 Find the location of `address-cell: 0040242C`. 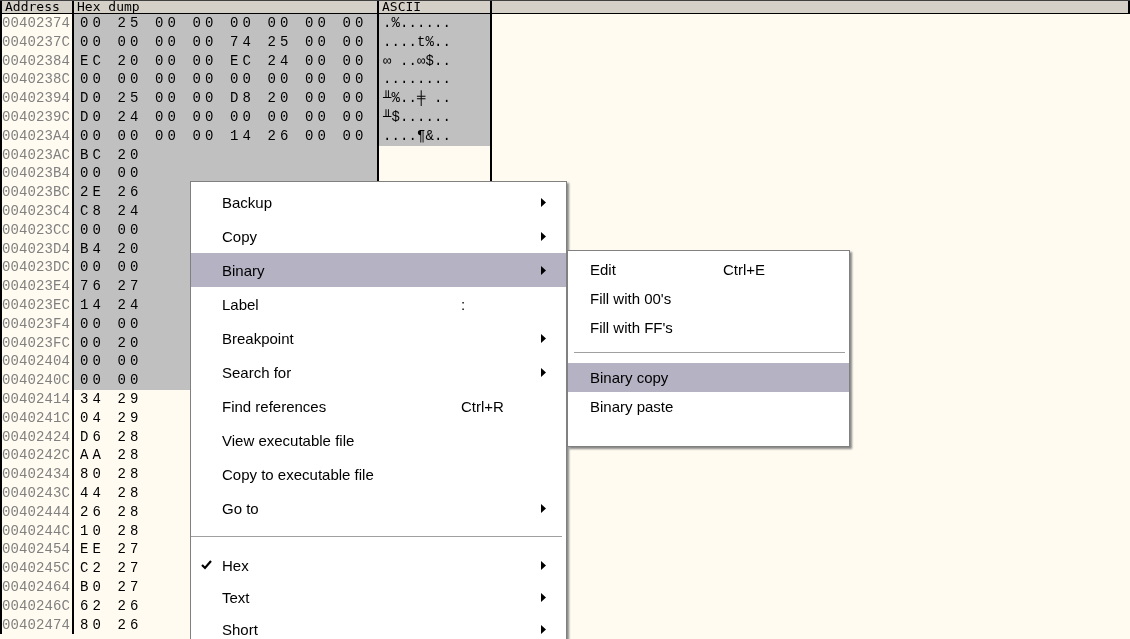

address-cell: 0040242C is located at coordinates (38, 456).